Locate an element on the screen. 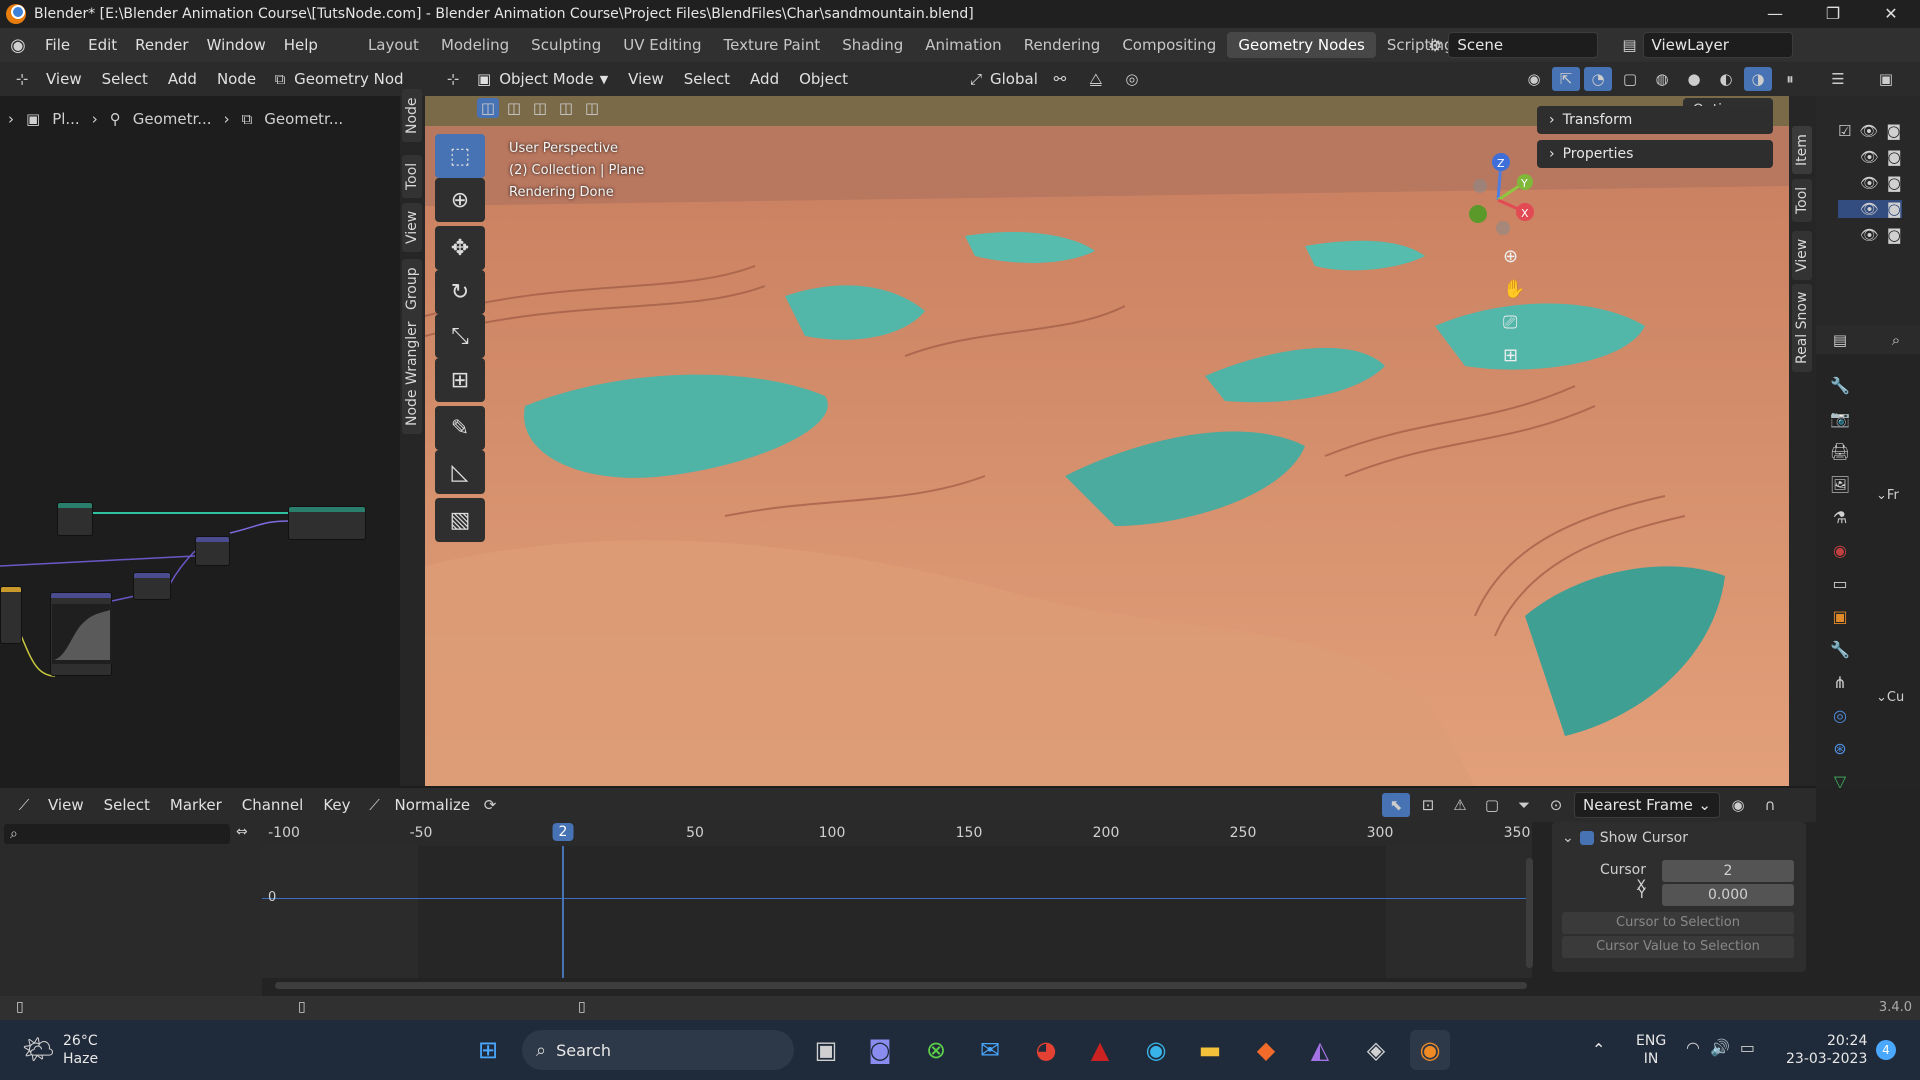  pause-icon: ⏸ is located at coordinates (1790, 79).